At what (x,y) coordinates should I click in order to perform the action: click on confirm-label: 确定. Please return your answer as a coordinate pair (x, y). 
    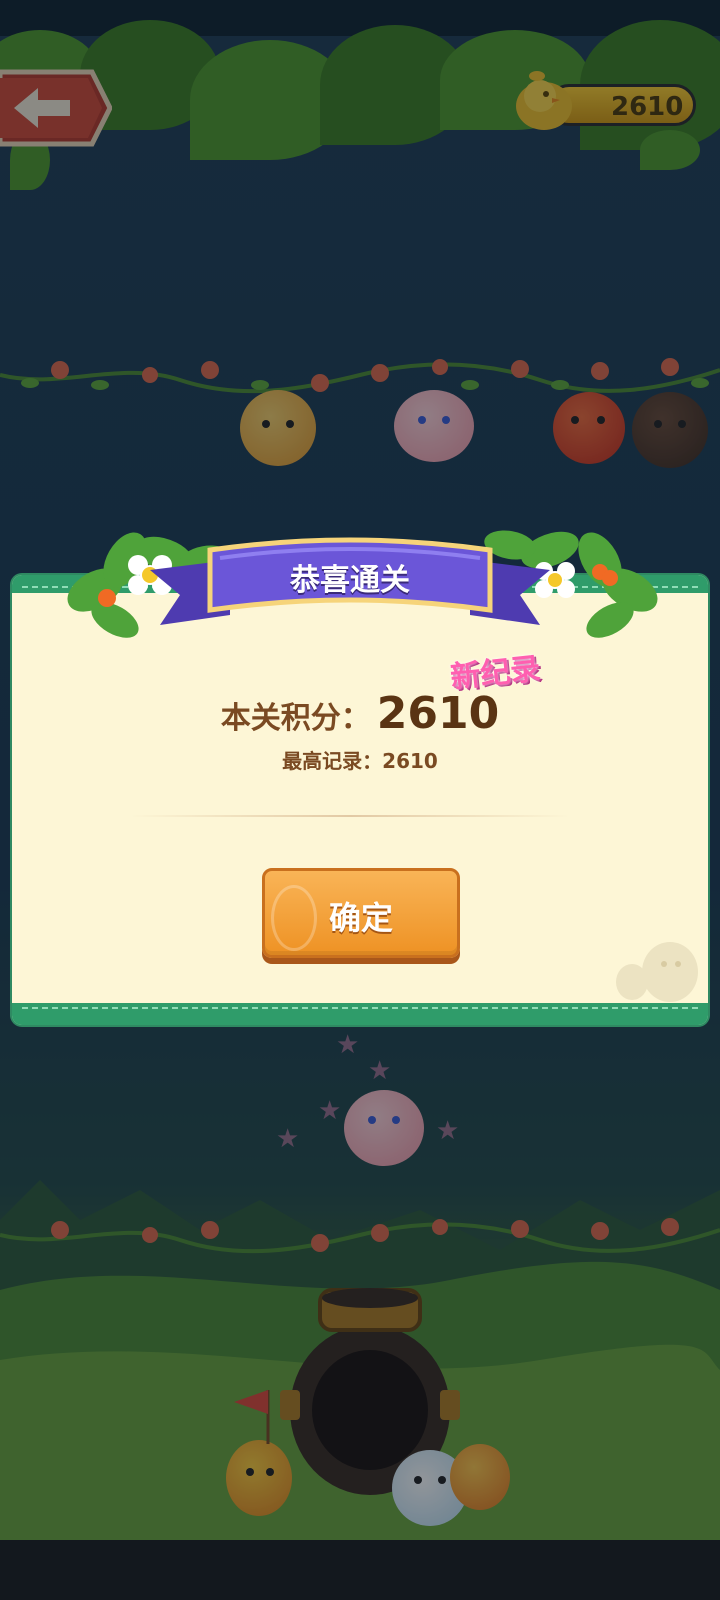
    Looking at the image, I should click on (360, 918).